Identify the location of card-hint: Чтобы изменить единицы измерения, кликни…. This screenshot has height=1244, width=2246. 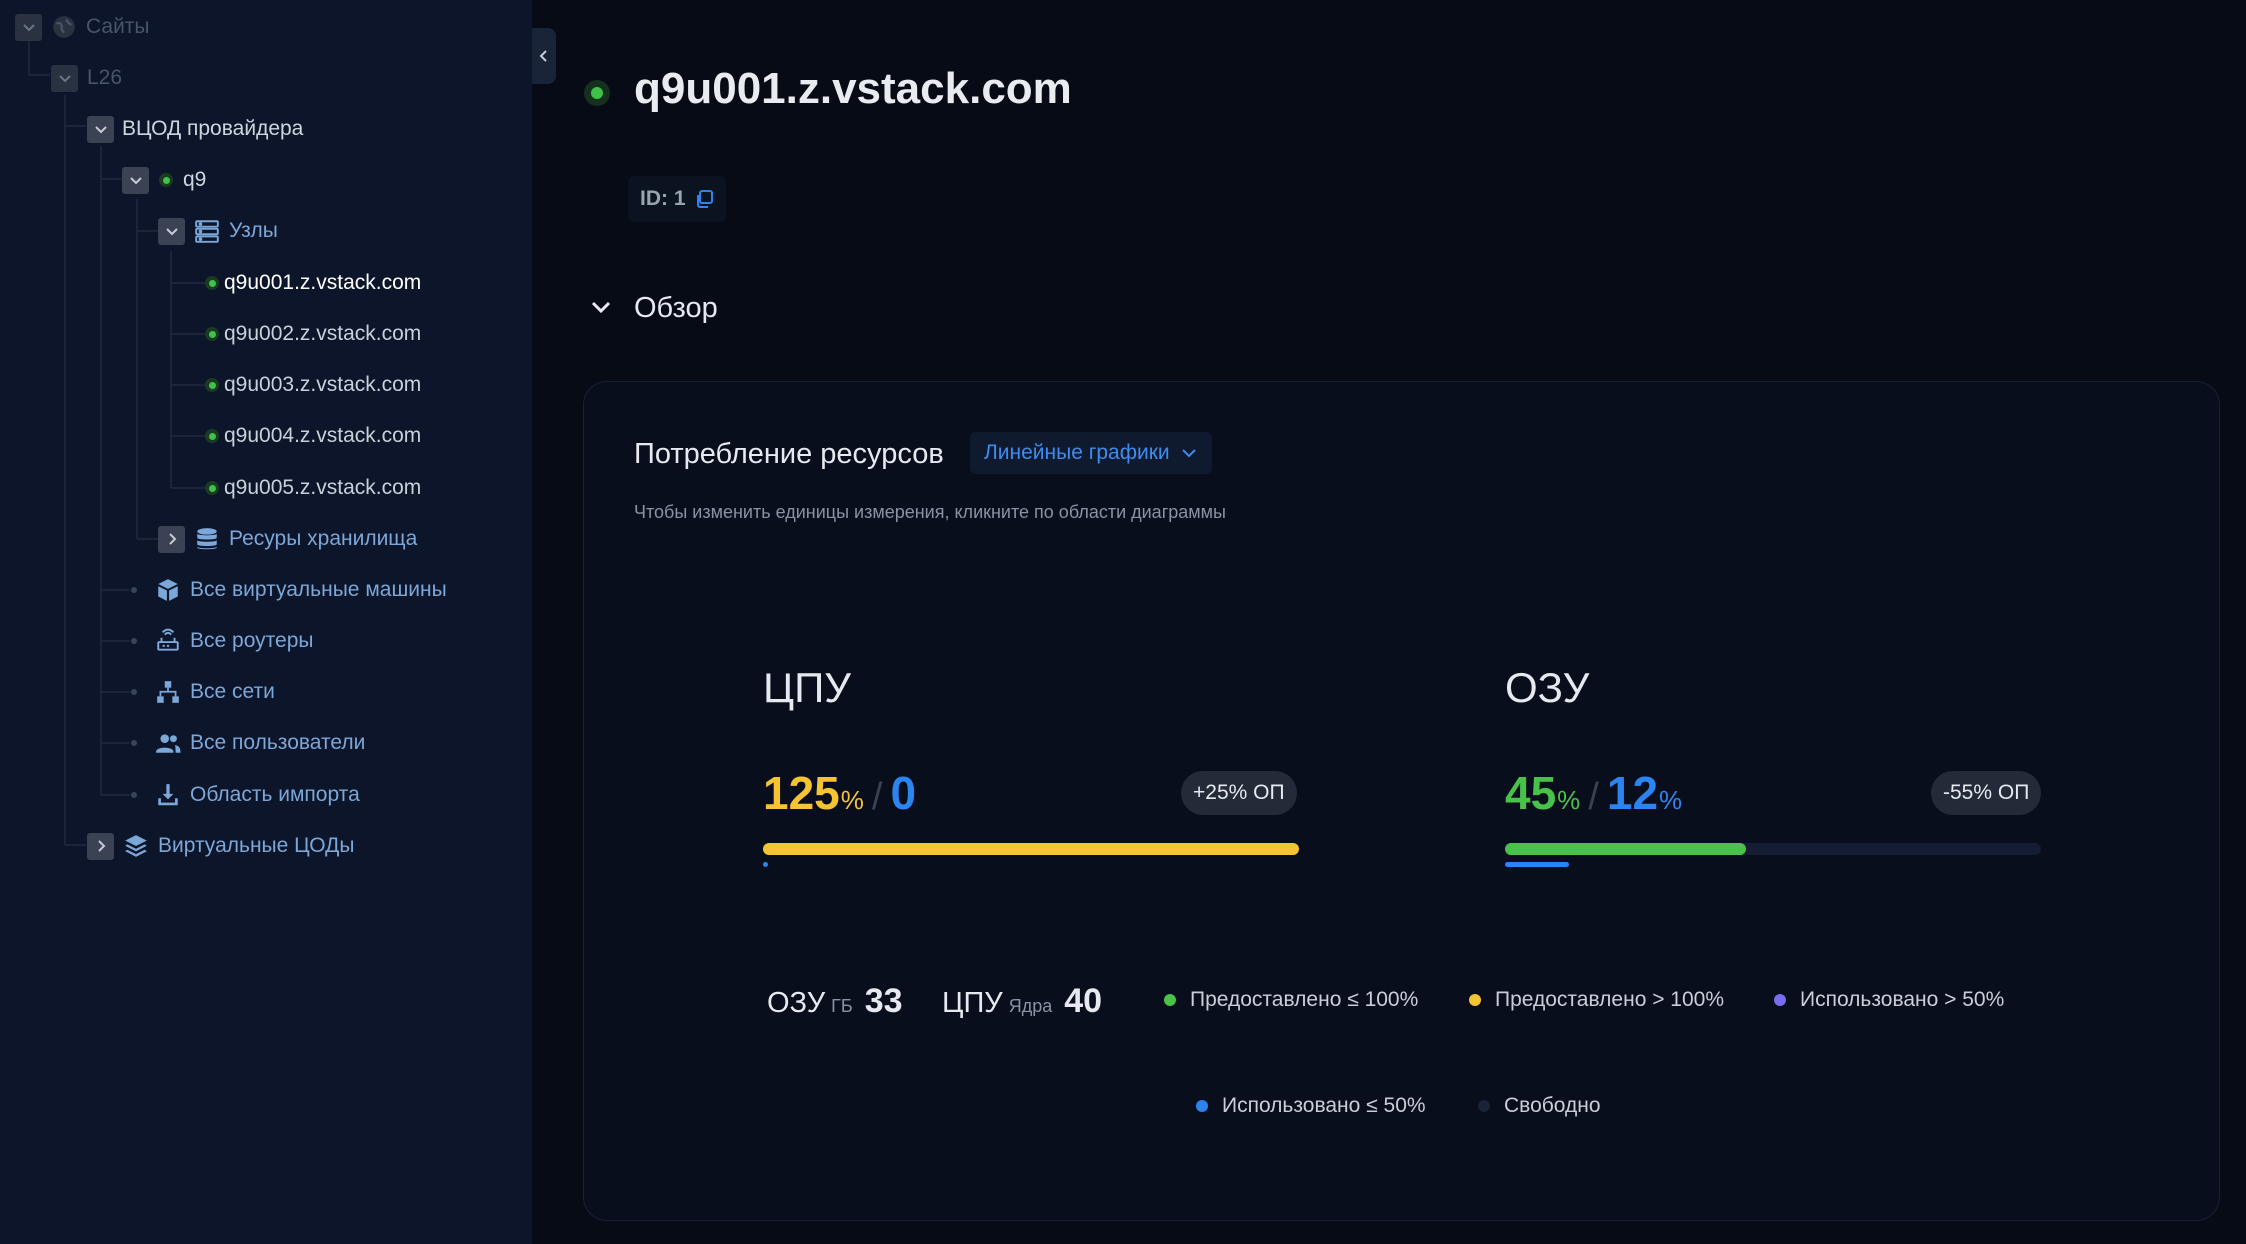
(930, 512).